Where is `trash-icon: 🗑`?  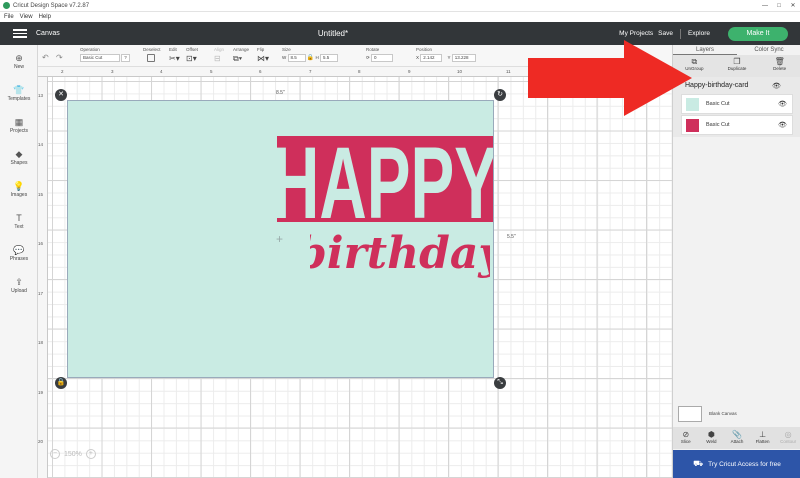
trash-icon: 🗑 is located at coordinates (779, 61).